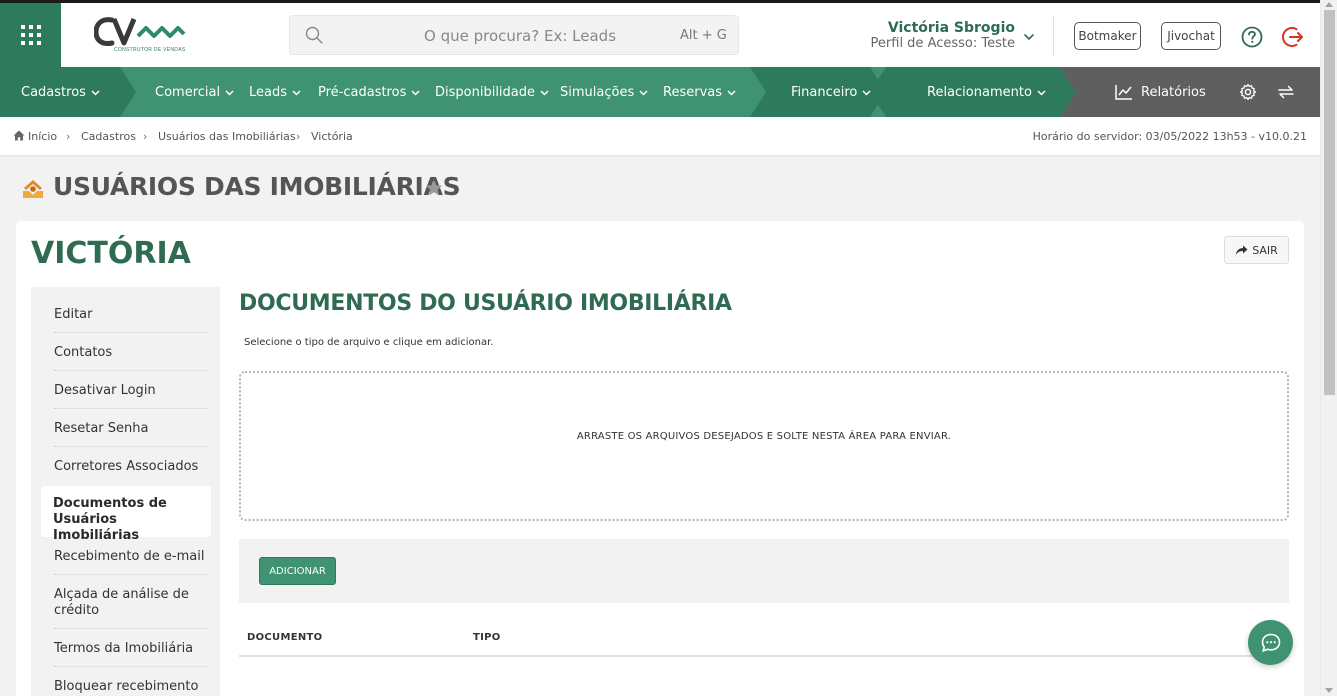 This screenshot has width=1337, height=696. I want to click on exit-button-label: SAIR, so click(1265, 250).